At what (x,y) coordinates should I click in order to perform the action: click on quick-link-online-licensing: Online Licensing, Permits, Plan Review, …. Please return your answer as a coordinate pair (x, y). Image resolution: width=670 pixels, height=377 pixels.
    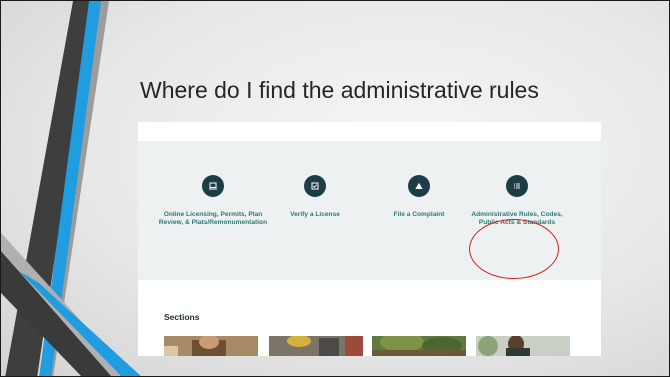
    Looking at the image, I should click on (213, 201).